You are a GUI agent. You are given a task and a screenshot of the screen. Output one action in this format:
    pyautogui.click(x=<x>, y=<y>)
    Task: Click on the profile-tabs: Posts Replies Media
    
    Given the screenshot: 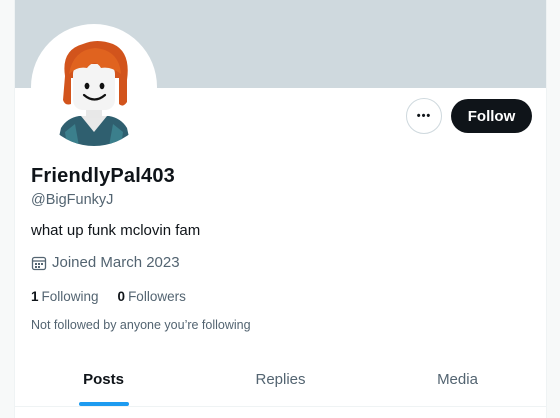 What is the action you would take?
    pyautogui.click(x=280, y=379)
    